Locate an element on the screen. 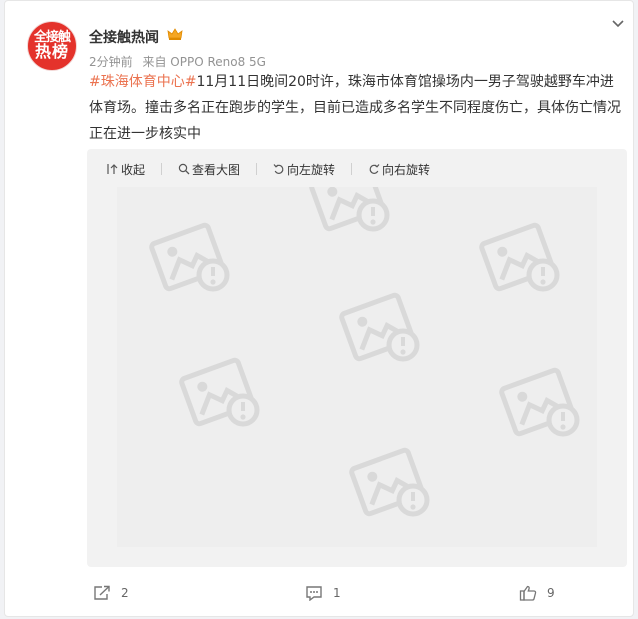 This screenshot has width=638, height=619. like-count: 9 is located at coordinates (551, 593).